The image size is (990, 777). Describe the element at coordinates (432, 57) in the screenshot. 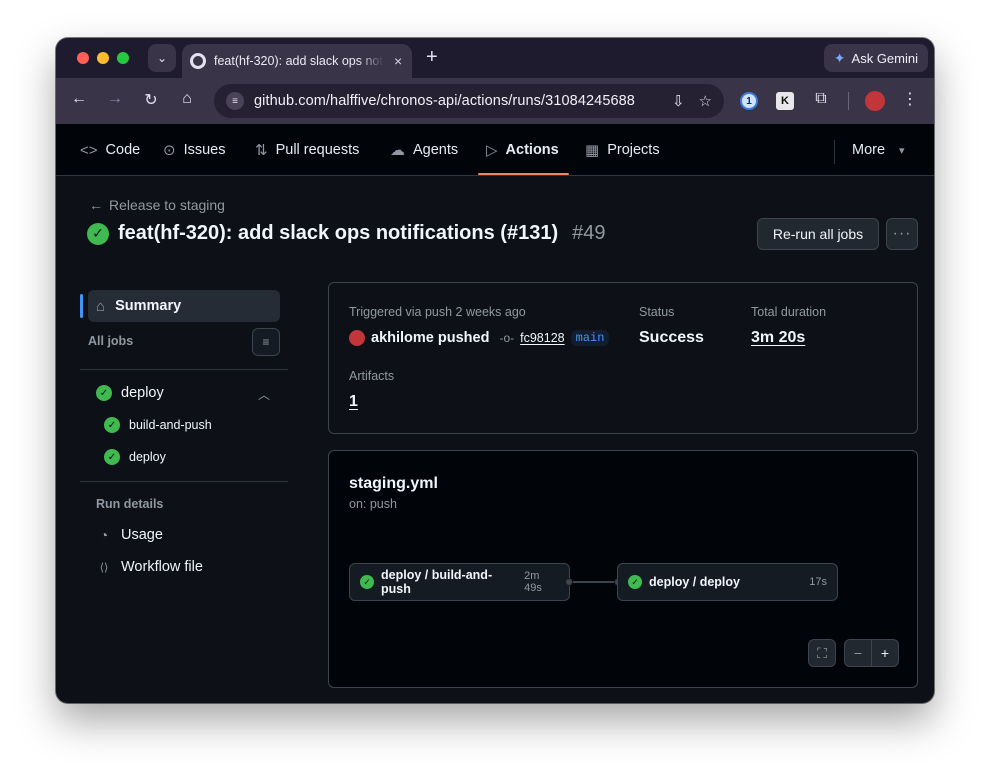

I see `new-tab-button: +` at that location.